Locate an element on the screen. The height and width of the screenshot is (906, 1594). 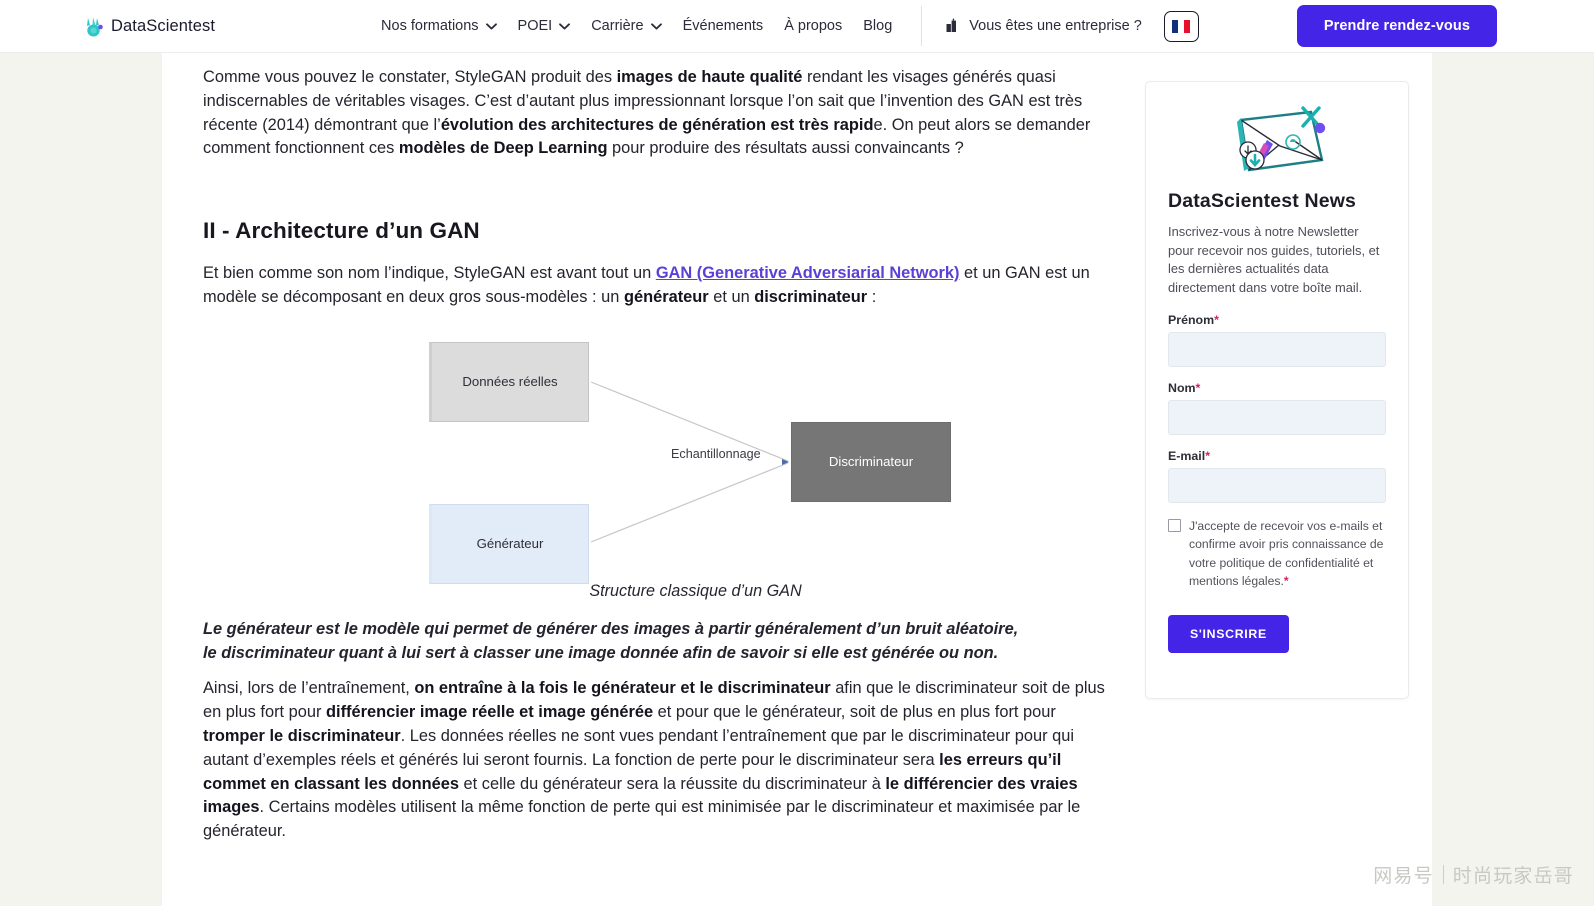
nav-label: À propos is located at coordinates (813, 26).